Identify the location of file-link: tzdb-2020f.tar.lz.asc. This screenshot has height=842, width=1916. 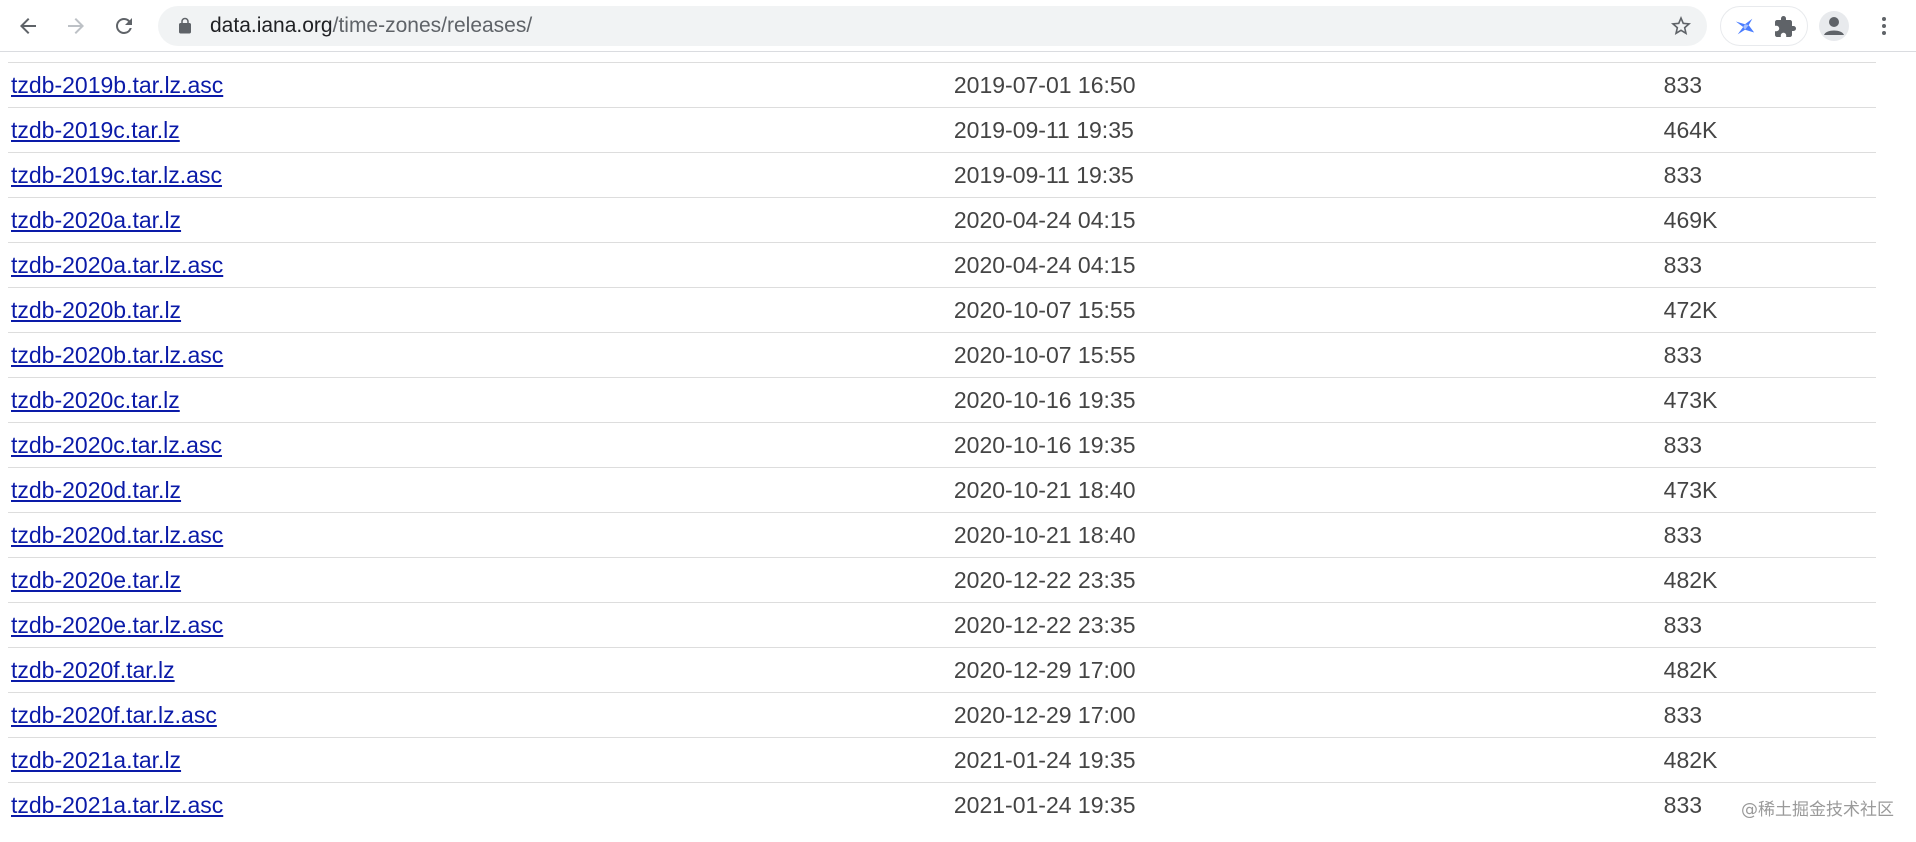
(114, 715).